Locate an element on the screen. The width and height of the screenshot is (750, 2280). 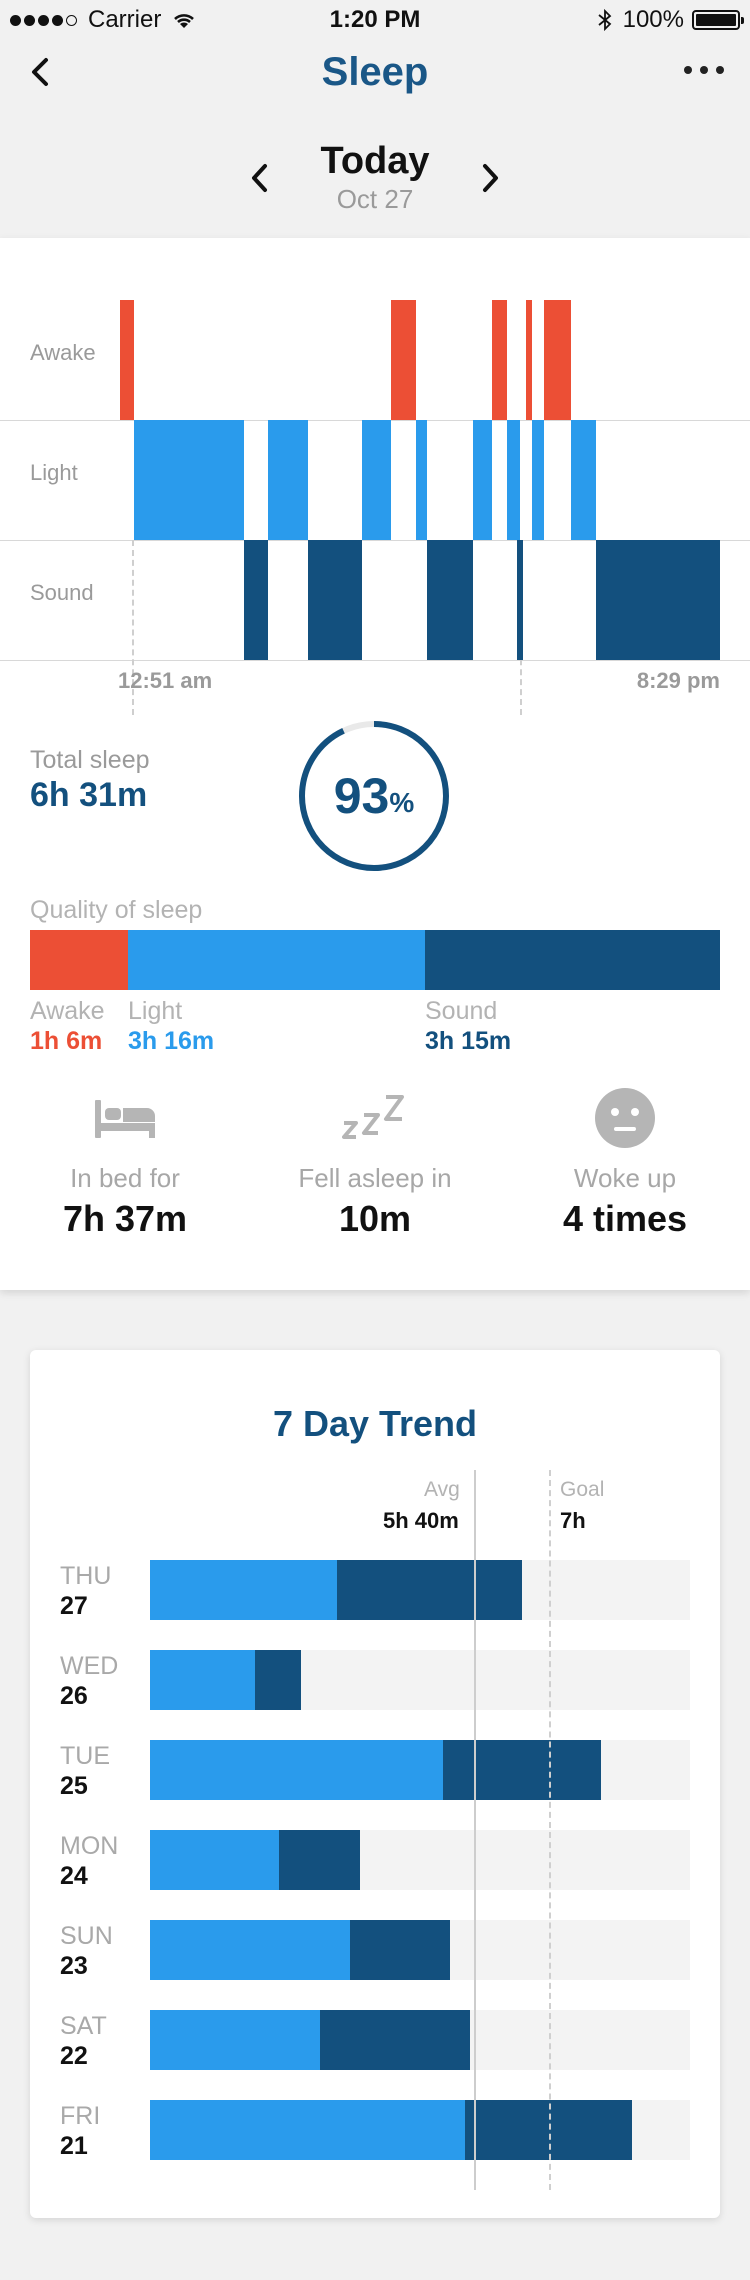
nav-bar: Sleep is located at coordinates (375, 75).